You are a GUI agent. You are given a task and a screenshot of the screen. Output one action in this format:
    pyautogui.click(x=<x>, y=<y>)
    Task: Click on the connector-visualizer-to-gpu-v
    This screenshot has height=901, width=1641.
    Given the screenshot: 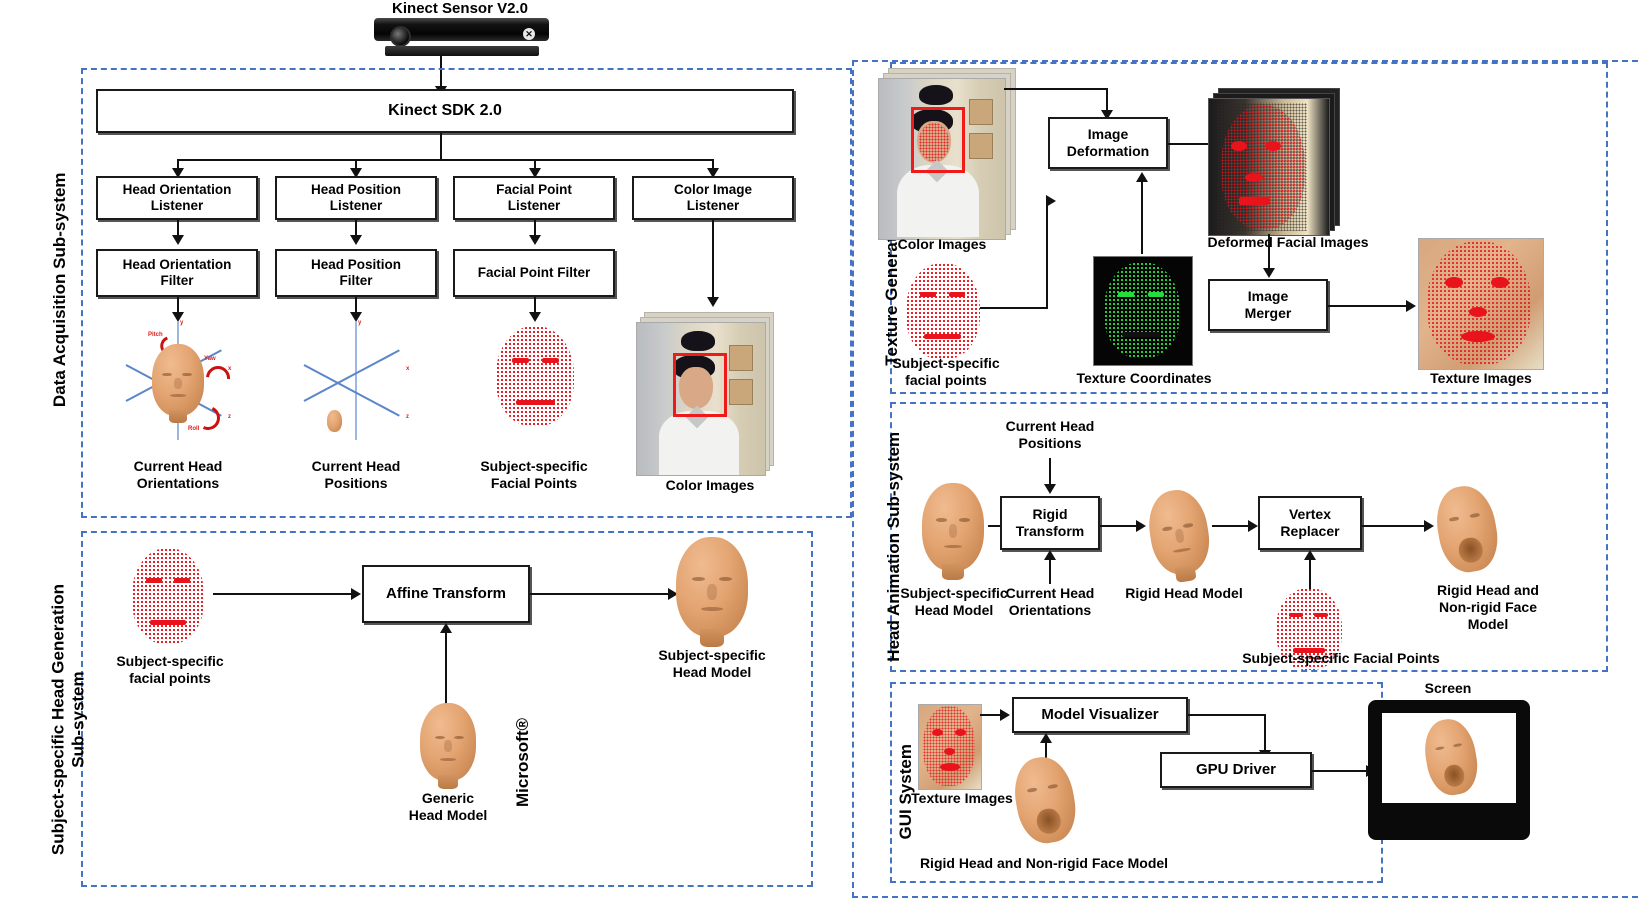 What is the action you would take?
    pyautogui.click(x=1265, y=734)
    